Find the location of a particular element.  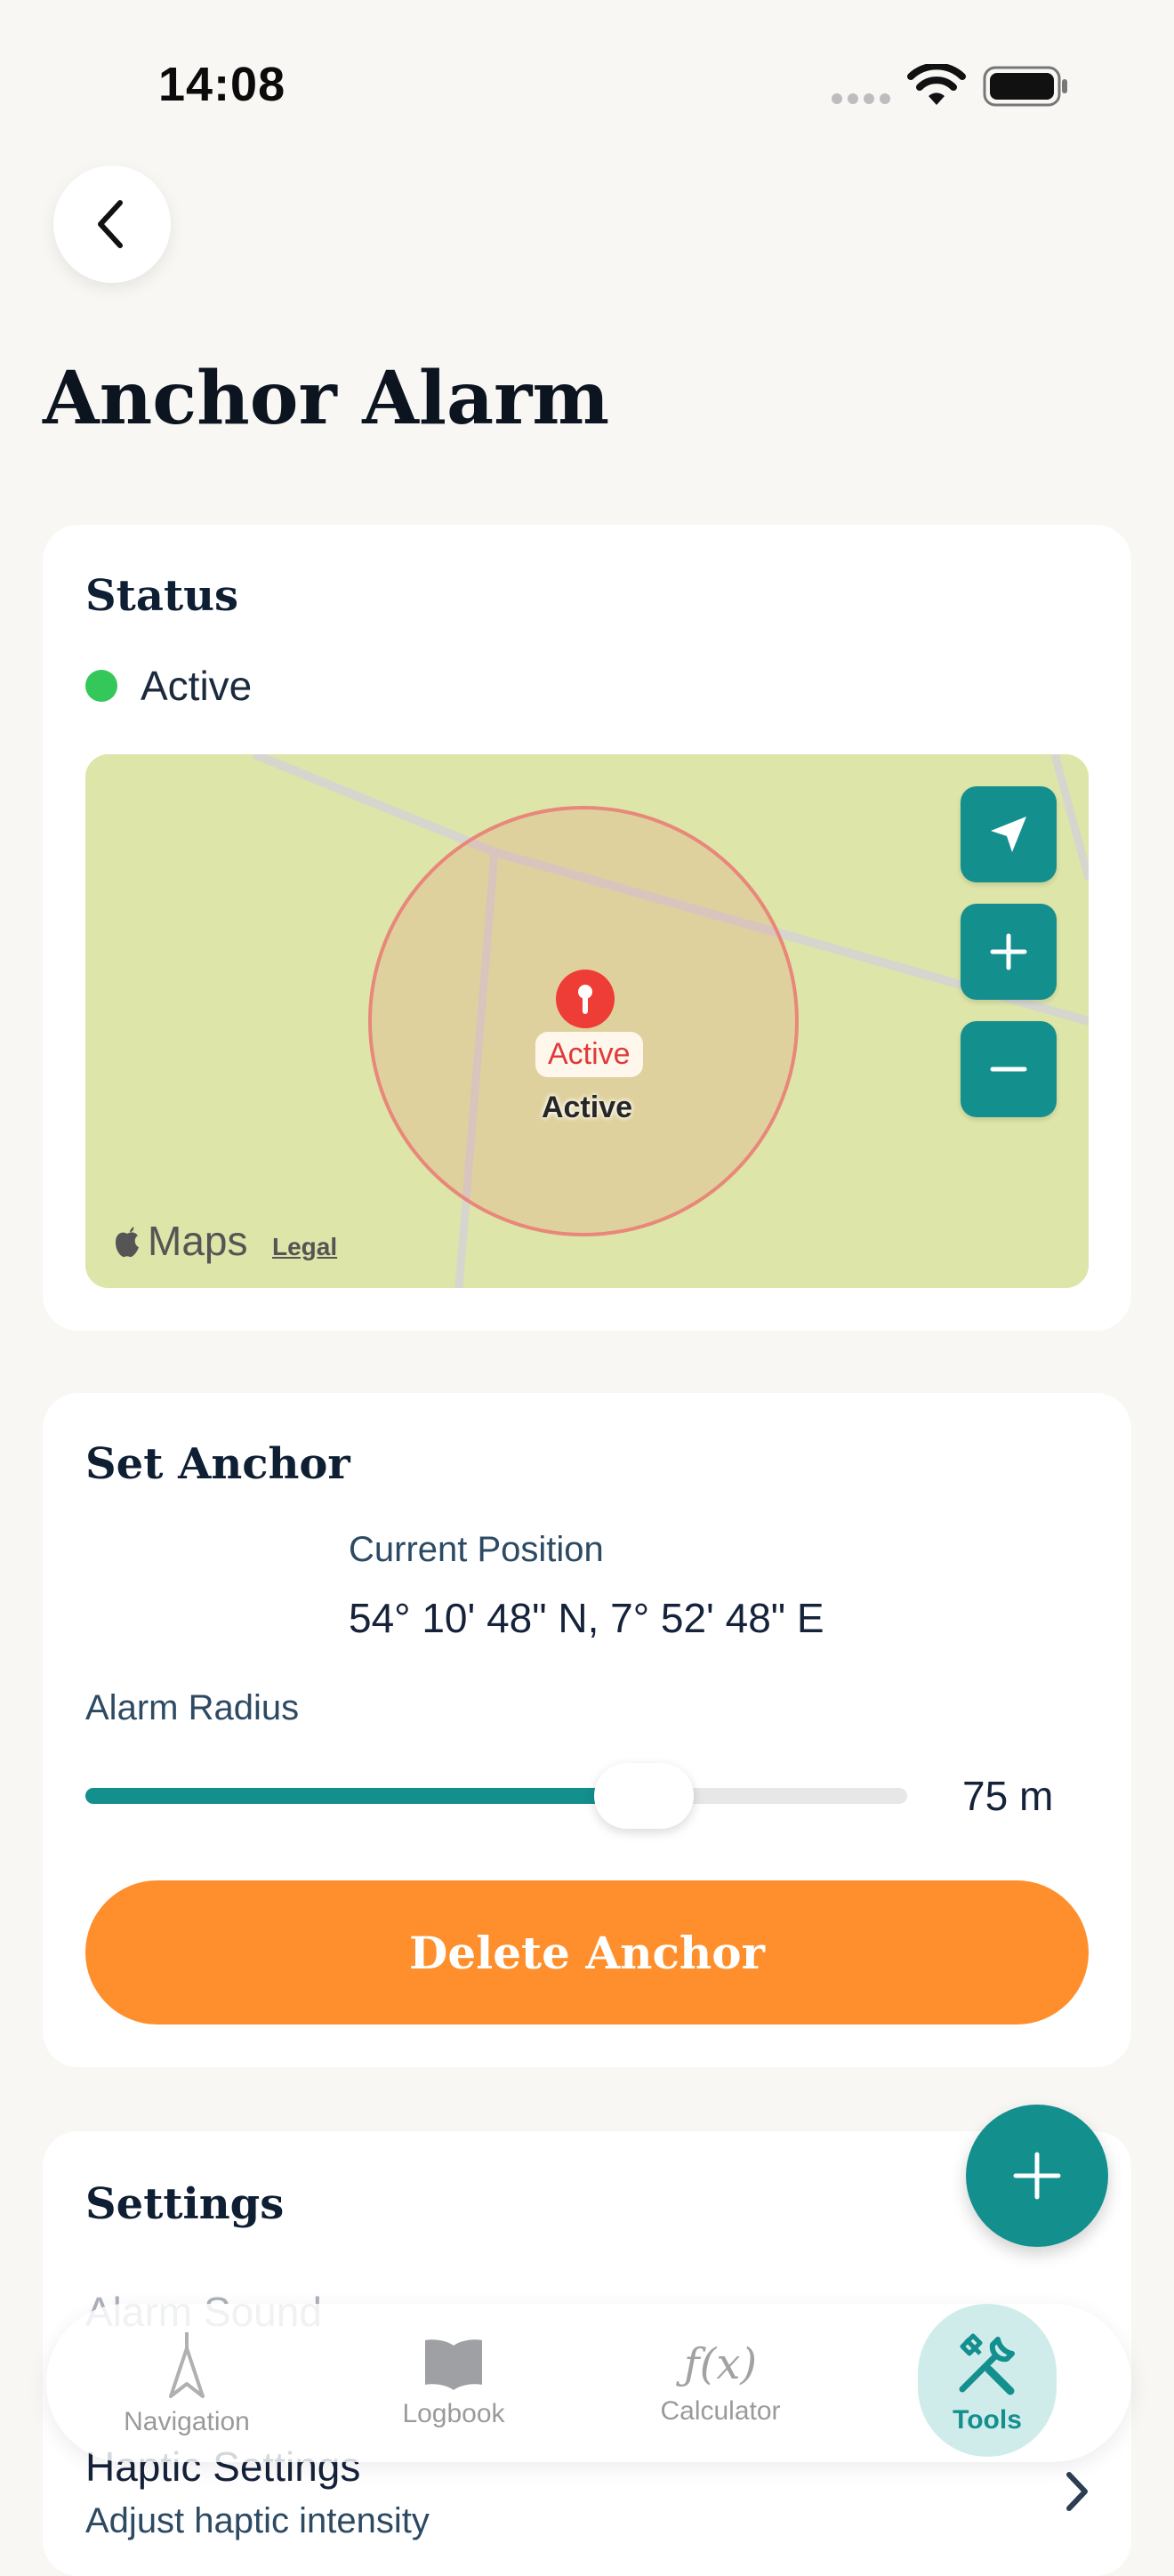

back-button is located at coordinates (112, 224).